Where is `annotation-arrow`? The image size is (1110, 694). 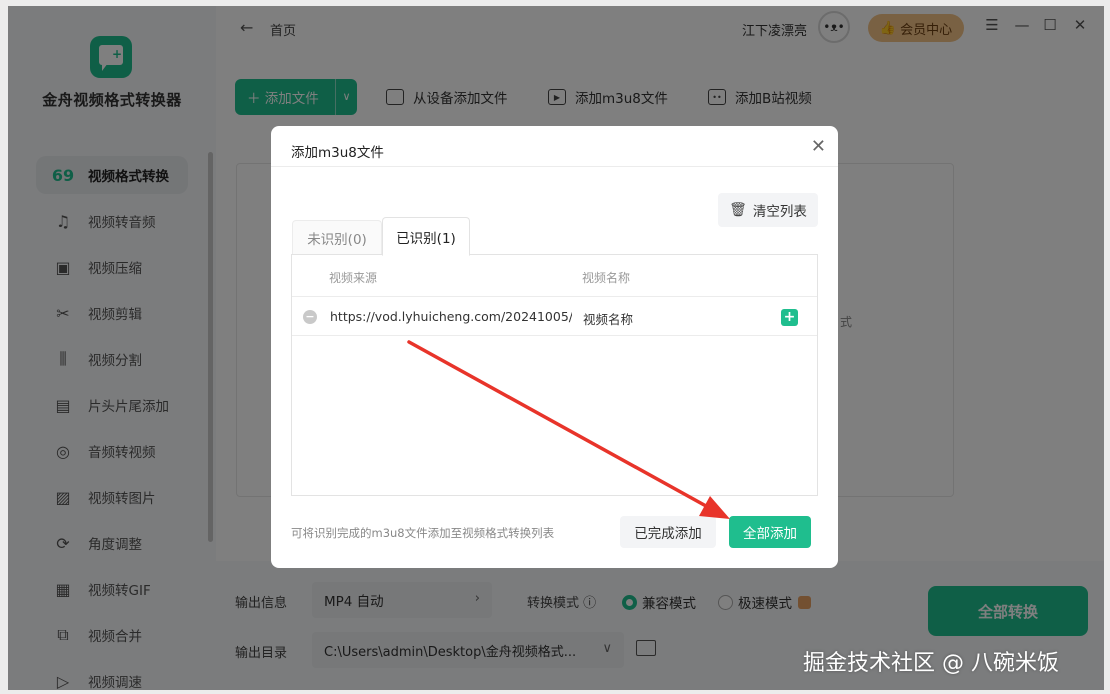
annotation-arrow is located at coordinates (568, 429).